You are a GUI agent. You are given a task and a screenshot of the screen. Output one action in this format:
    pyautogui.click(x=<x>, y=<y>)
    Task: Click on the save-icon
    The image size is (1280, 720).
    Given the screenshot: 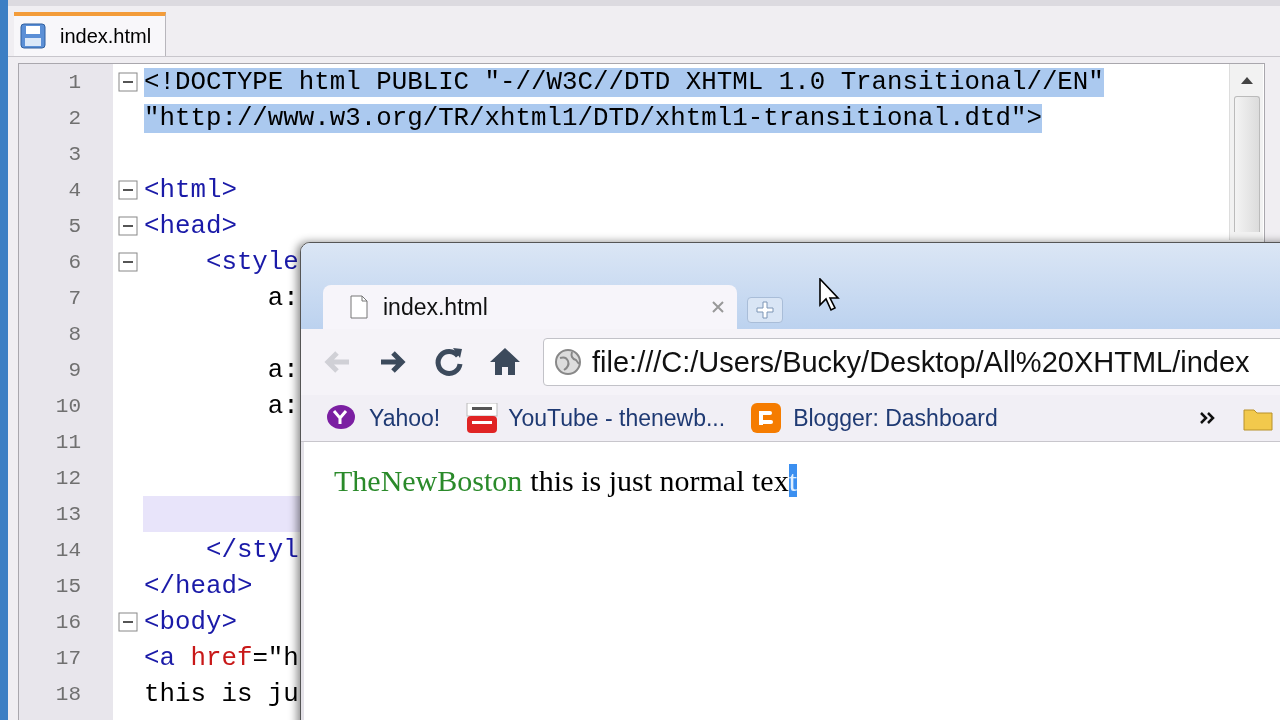 What is the action you would take?
    pyautogui.click(x=33, y=36)
    